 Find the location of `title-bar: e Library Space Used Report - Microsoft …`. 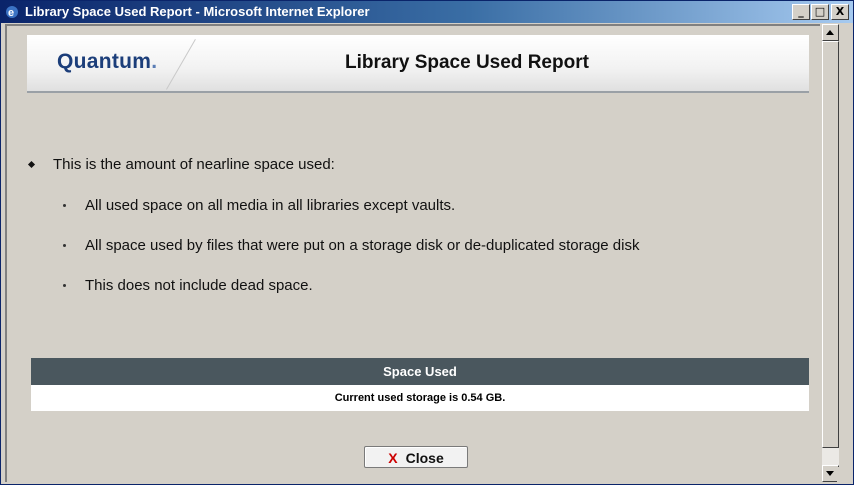

title-bar: e Library Space Used Report - Microsoft … is located at coordinates (427, 12).